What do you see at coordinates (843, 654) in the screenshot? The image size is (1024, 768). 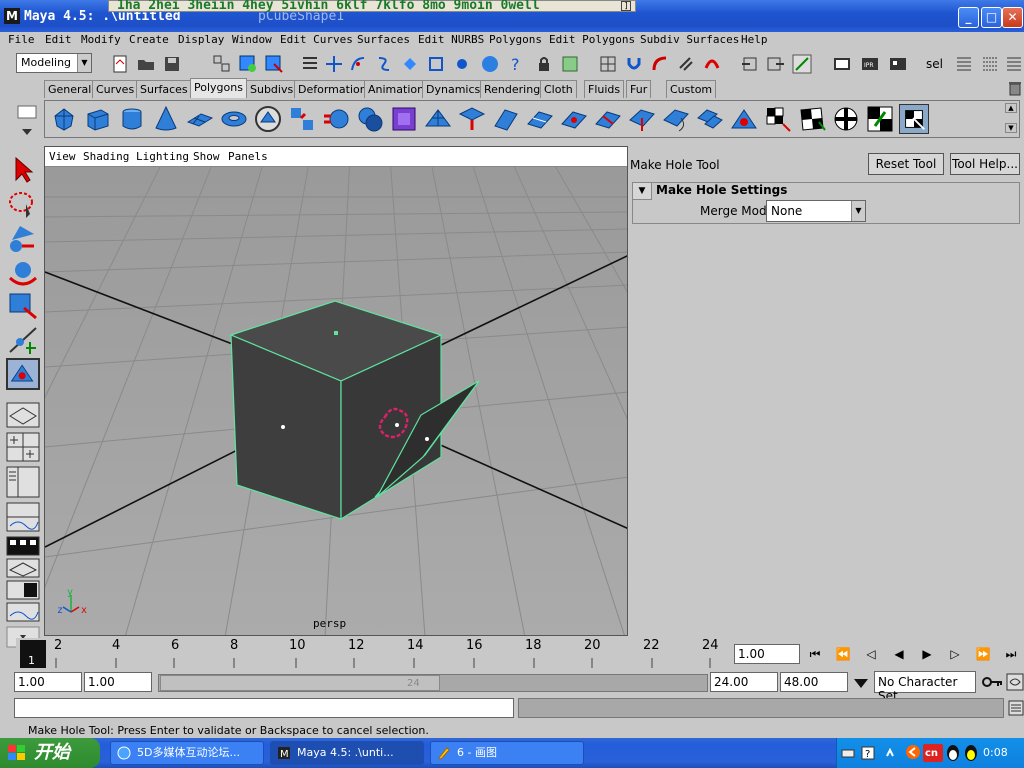 I see `step-back-key-icon: ⏪` at bounding box center [843, 654].